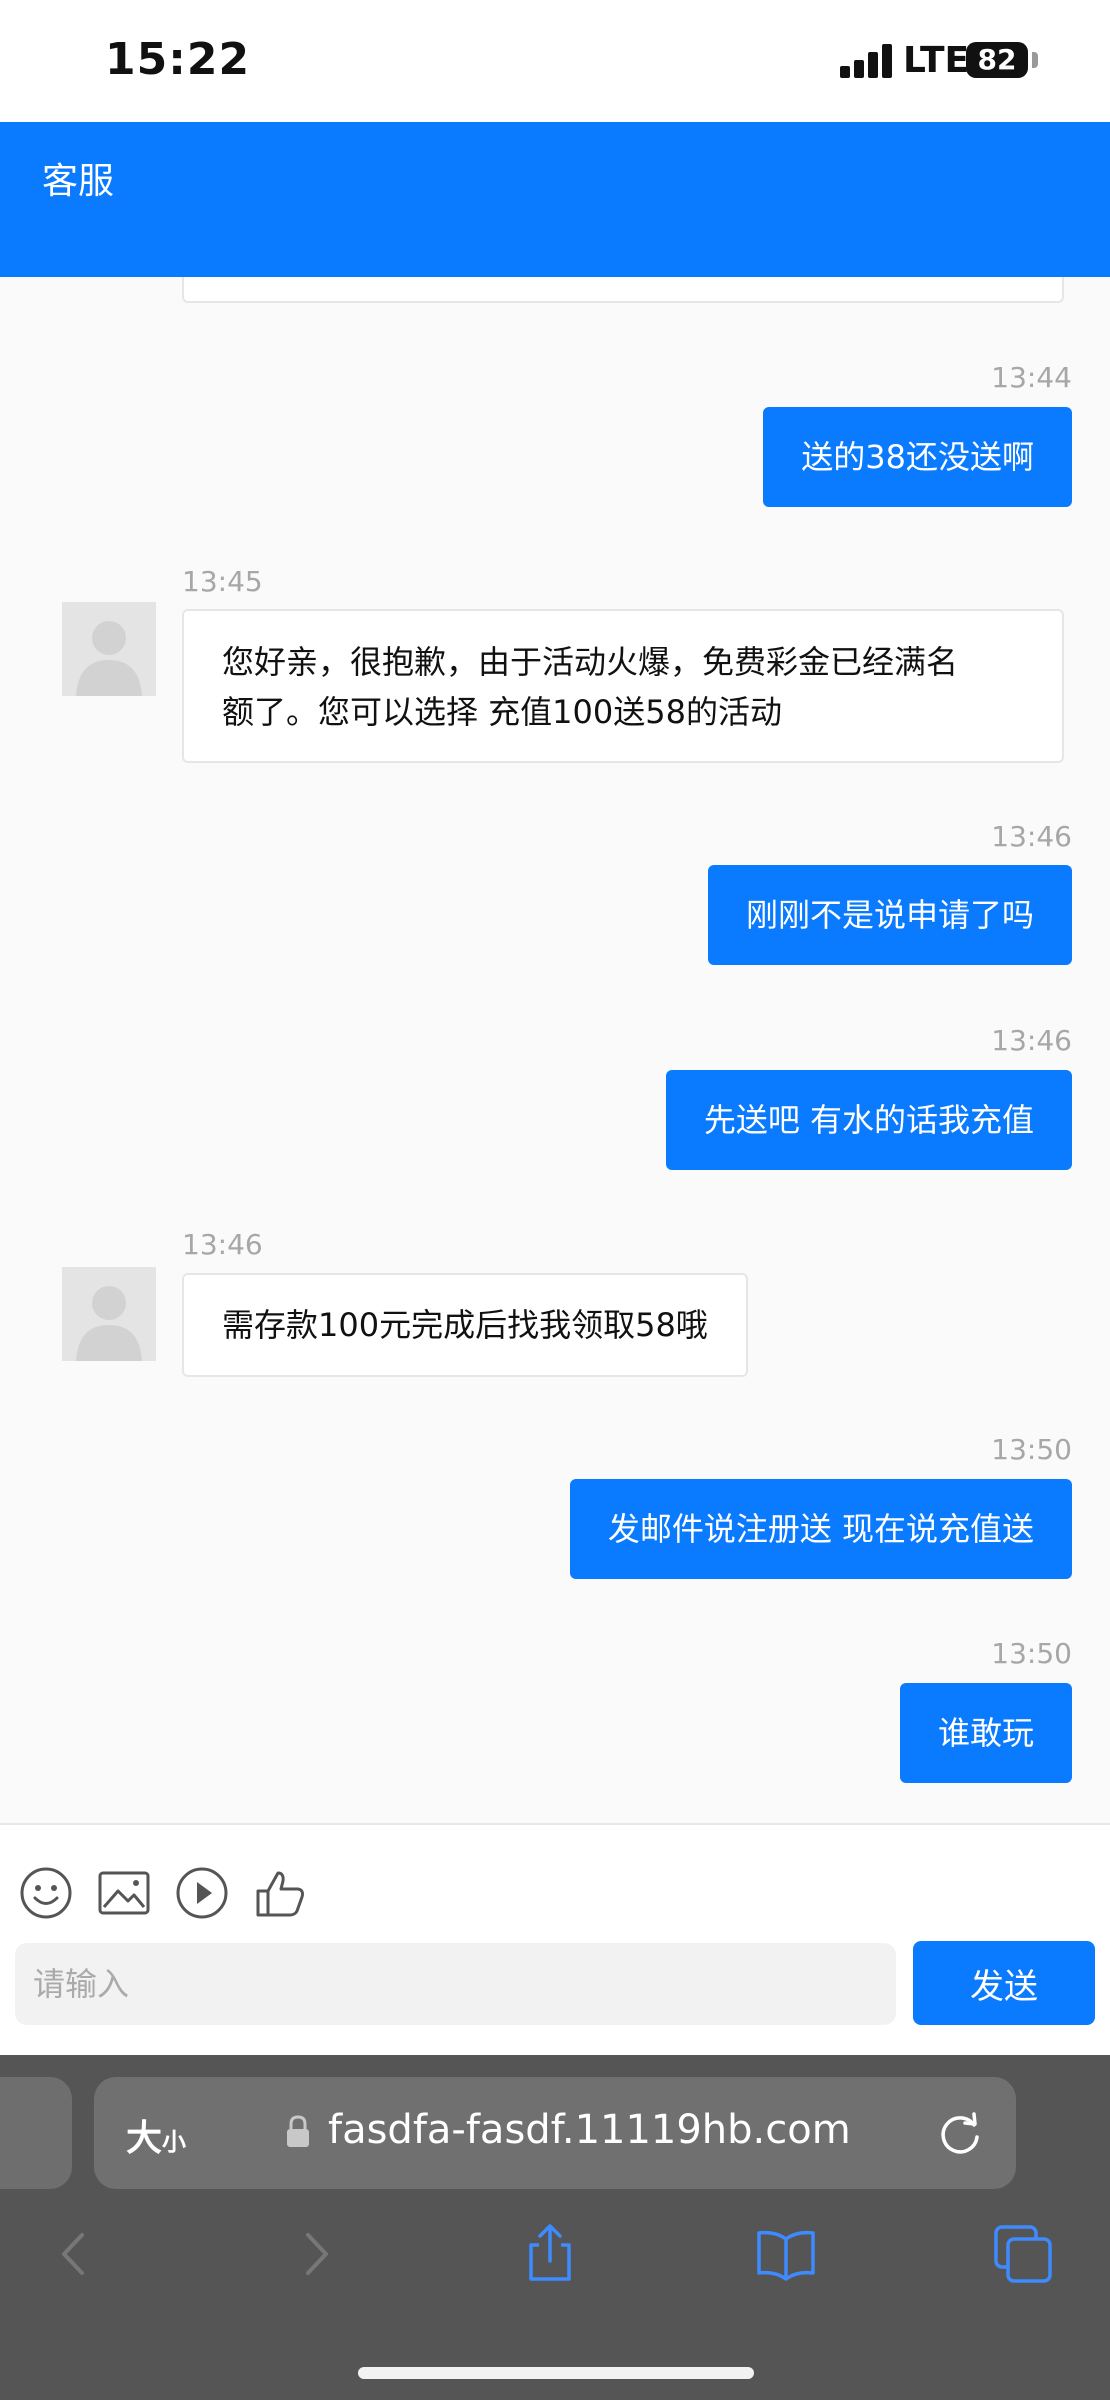 The height and width of the screenshot is (2400, 1110). Describe the element at coordinates (36, 2133) in the screenshot. I see `previous-tab` at that location.